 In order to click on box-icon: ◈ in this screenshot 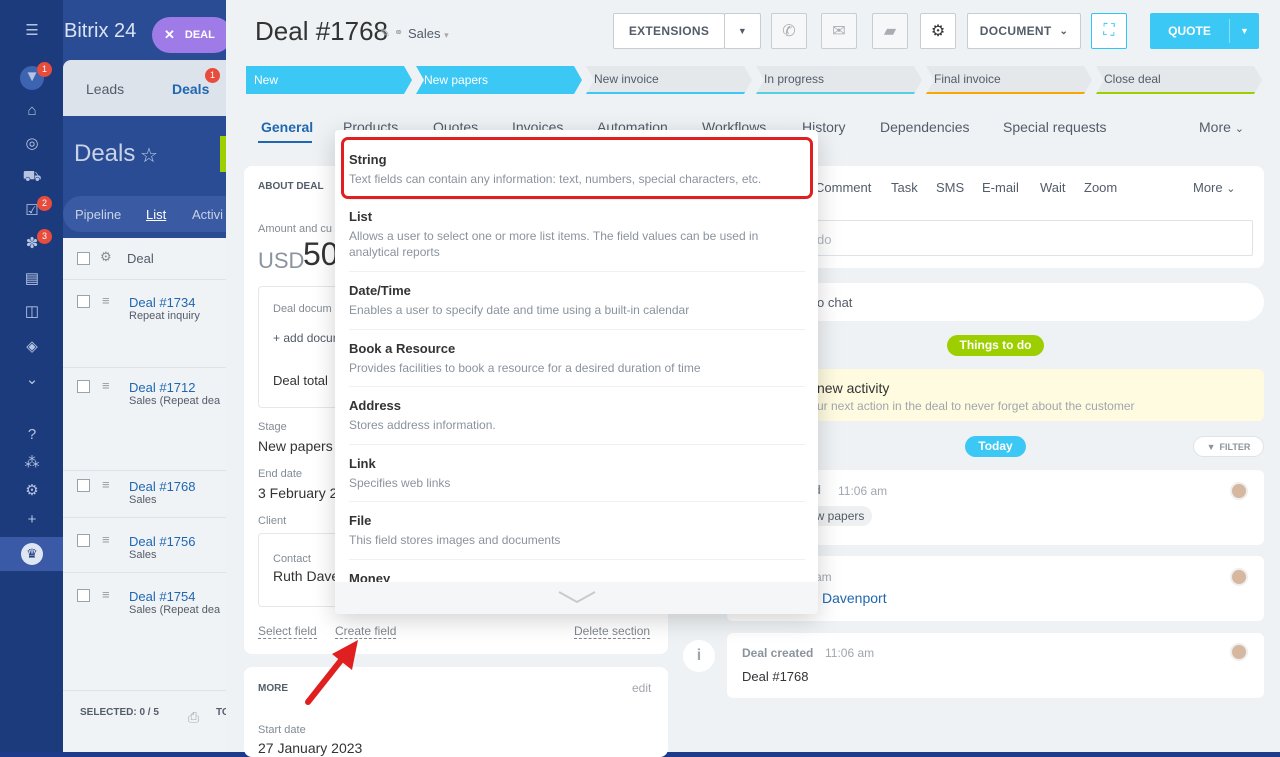, I will do `click(32, 347)`.